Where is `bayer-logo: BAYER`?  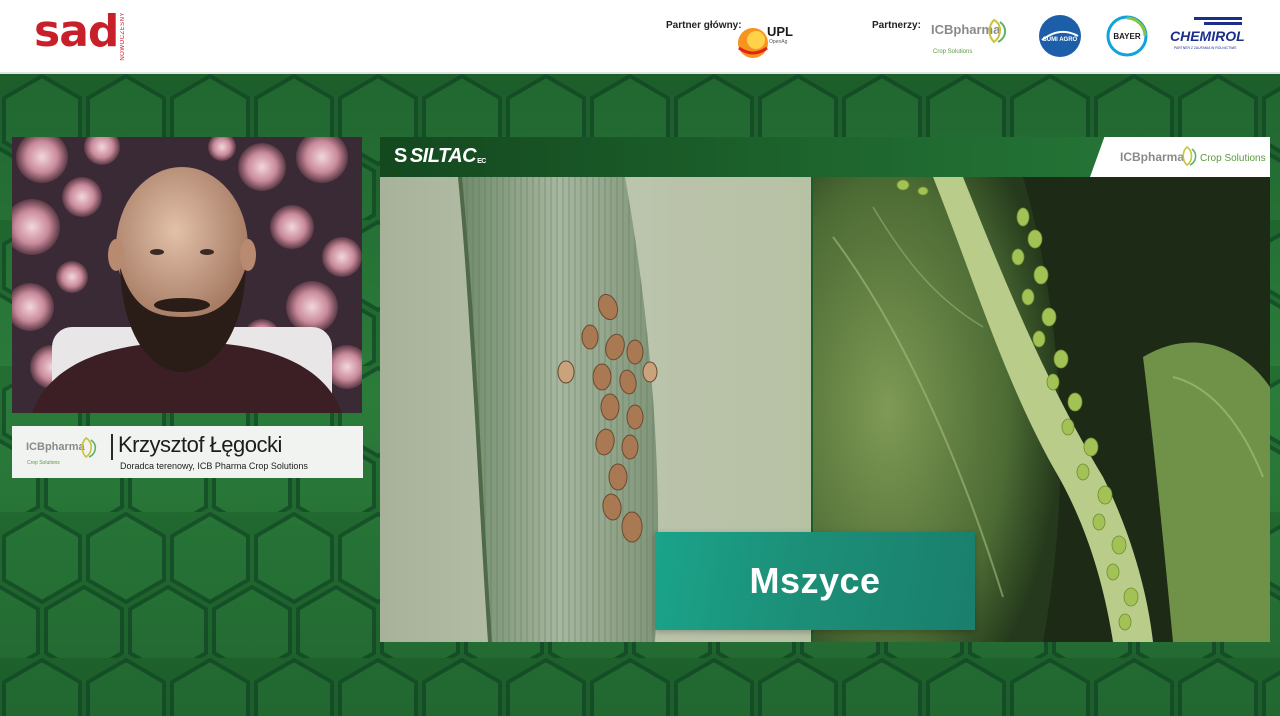
bayer-logo: BAYER is located at coordinates (1127, 36).